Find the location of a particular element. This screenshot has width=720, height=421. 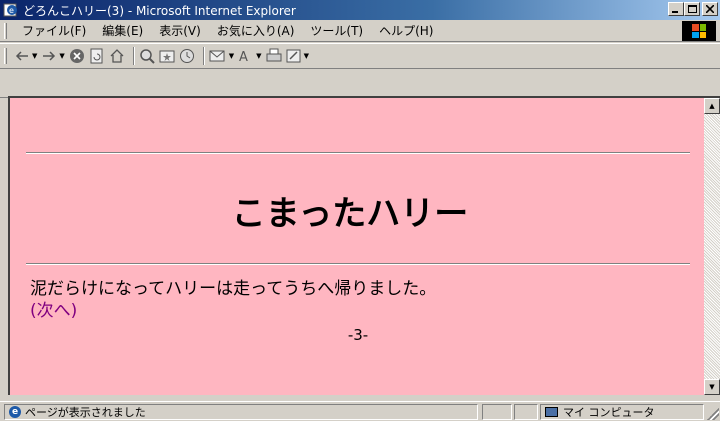

status-zone: マイ コンピュータ is located at coordinates (622, 412).